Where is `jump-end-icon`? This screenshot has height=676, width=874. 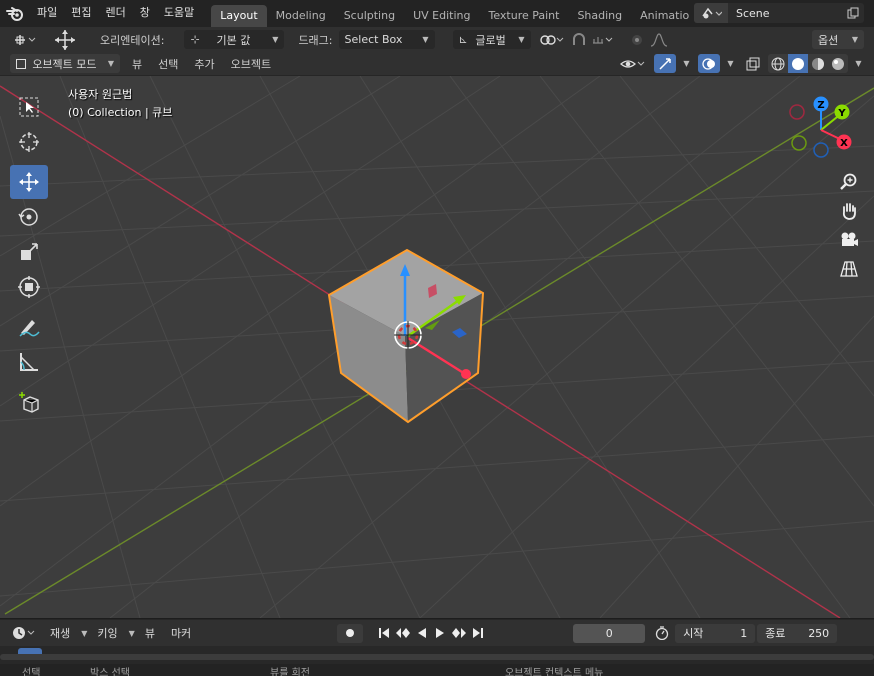
jump-end-icon is located at coordinates (478, 633).